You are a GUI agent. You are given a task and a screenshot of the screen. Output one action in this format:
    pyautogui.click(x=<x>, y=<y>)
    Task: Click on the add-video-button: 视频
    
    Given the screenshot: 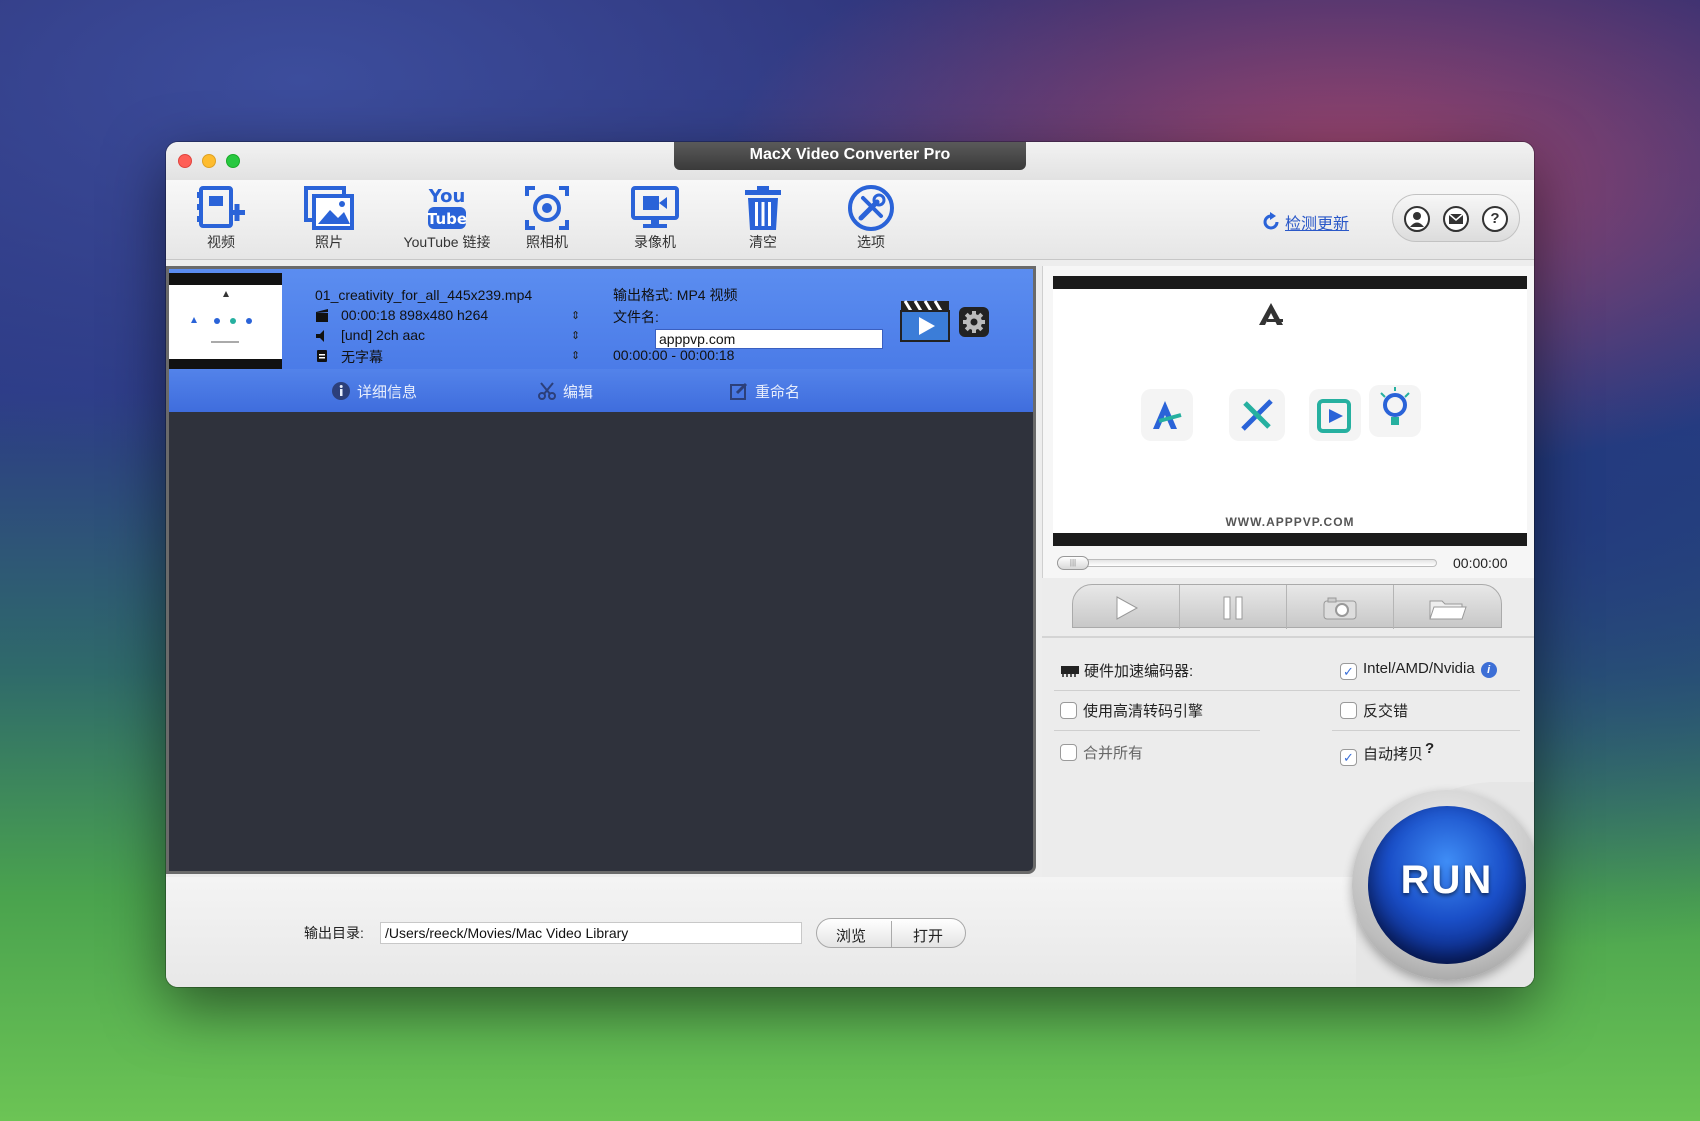 What is the action you would take?
    pyautogui.click(x=221, y=220)
    